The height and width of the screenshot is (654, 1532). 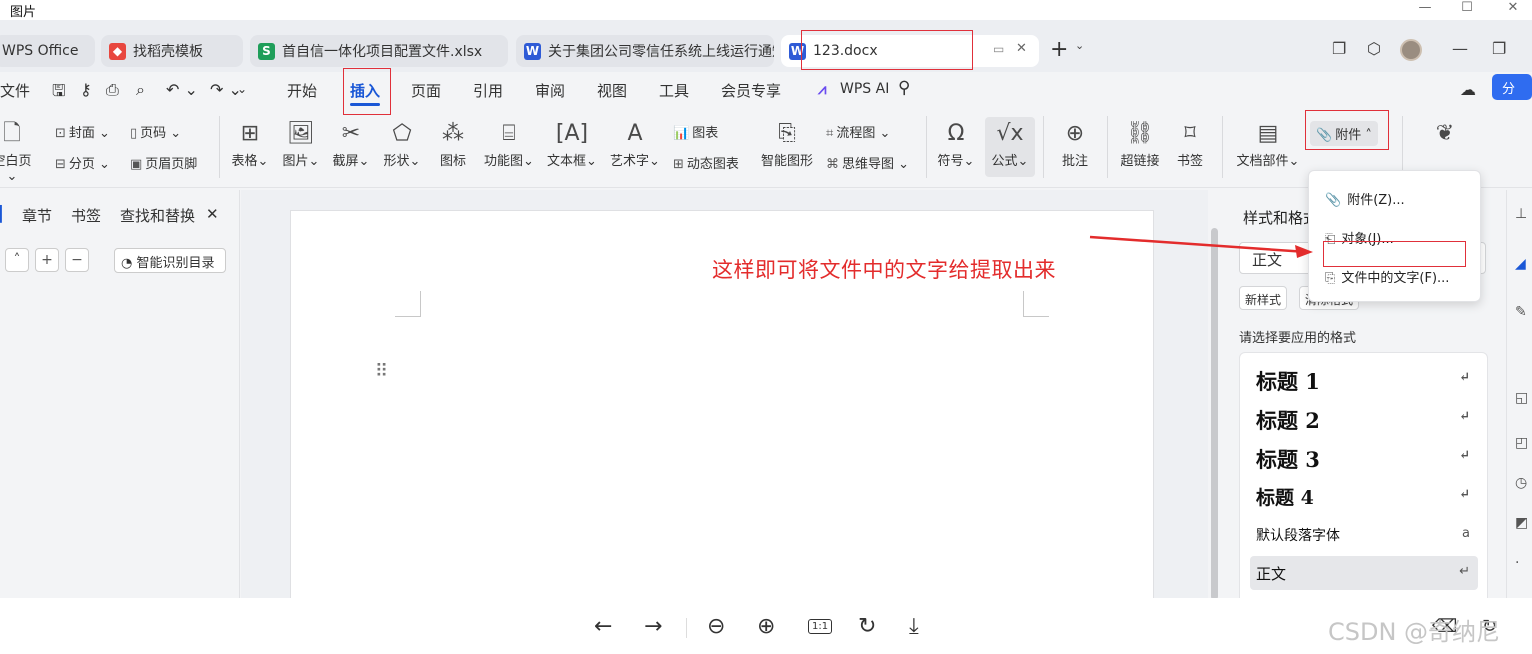 What do you see at coordinates (635, 144) in the screenshot?
I see `wordart-button: A 艺术字⌄` at bounding box center [635, 144].